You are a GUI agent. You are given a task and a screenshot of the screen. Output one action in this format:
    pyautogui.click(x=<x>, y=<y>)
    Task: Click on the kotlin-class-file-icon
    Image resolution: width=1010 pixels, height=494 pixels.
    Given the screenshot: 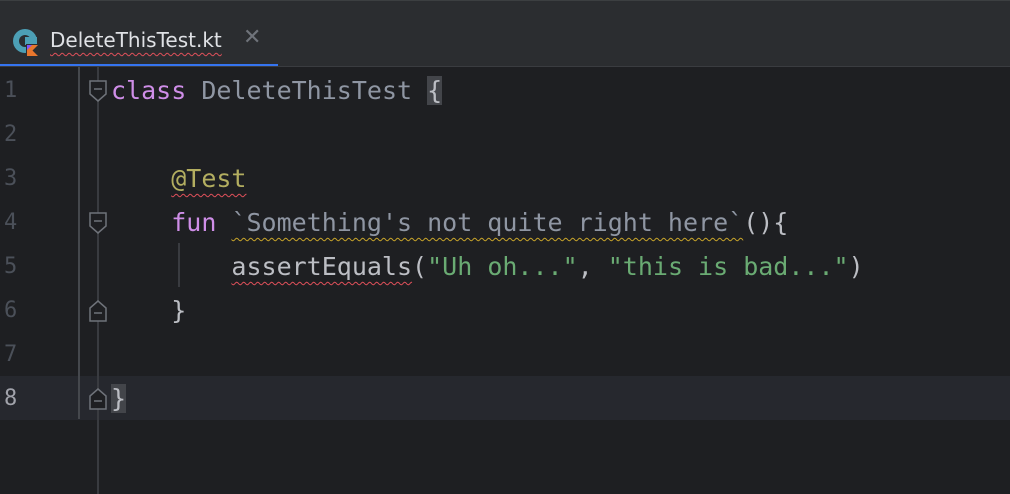 What is the action you would take?
    pyautogui.click(x=26, y=42)
    